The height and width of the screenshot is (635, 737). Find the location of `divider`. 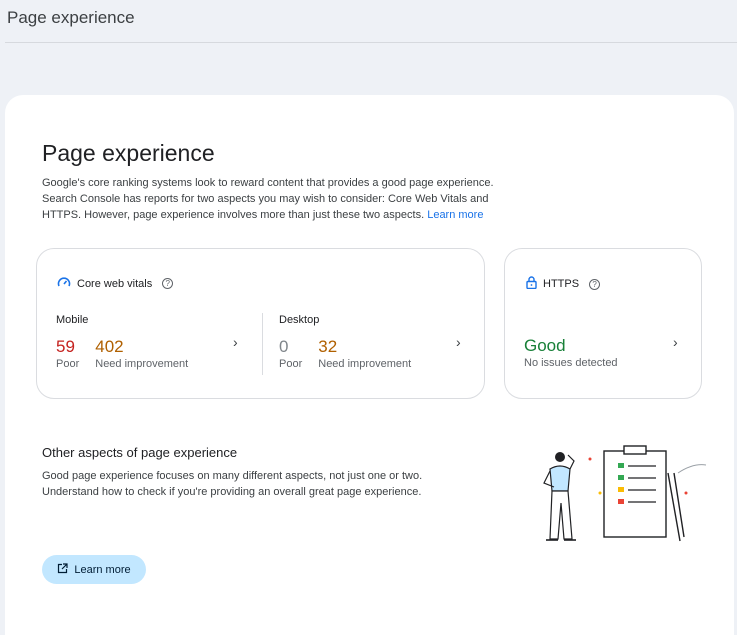

divider is located at coordinates (371, 42).